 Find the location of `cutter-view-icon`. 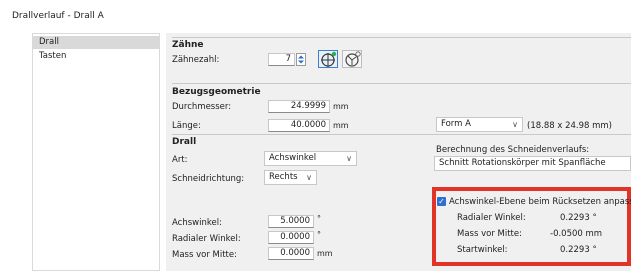

cutter-view-icon is located at coordinates (329, 59).